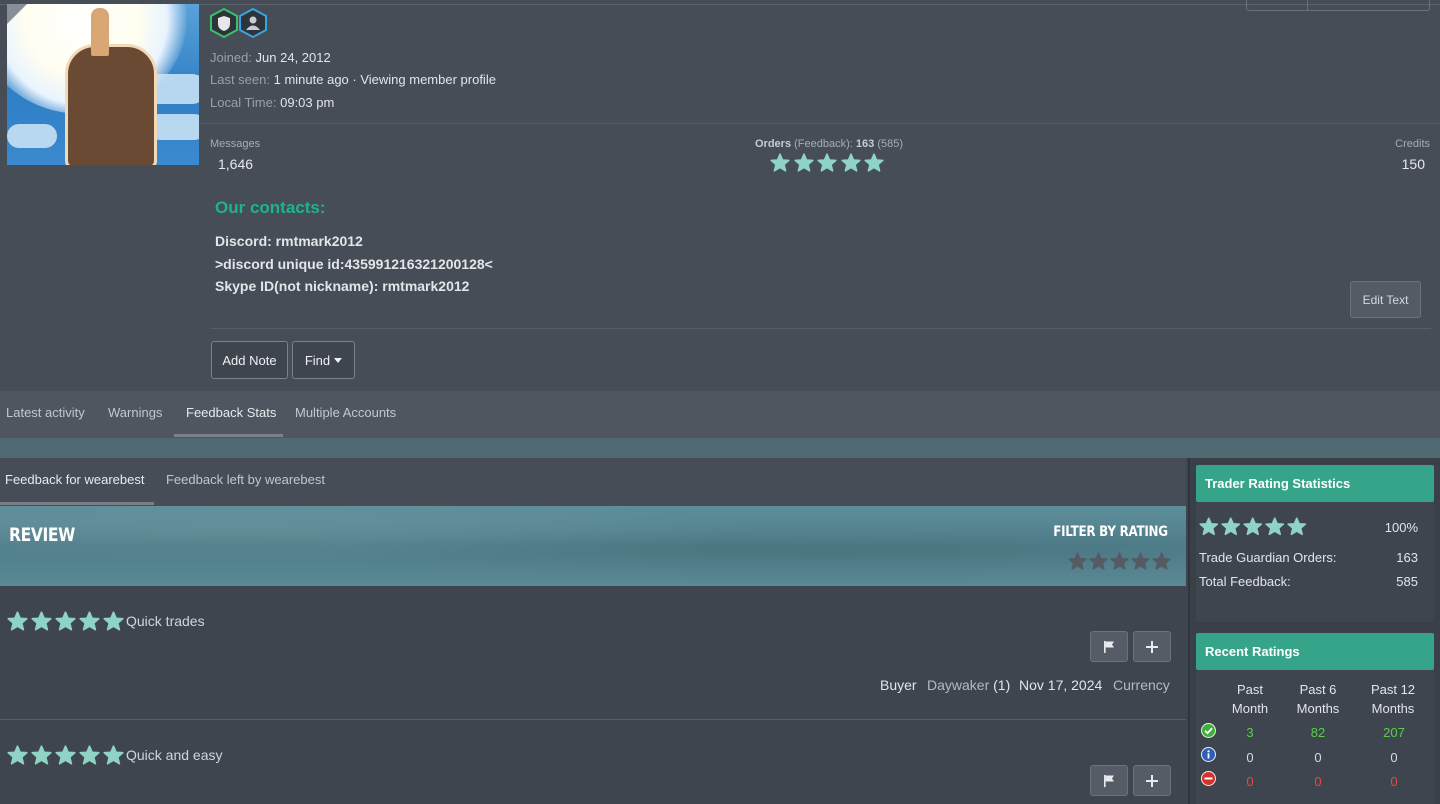  I want to click on joined-value: Jun 24, 2012, so click(293, 57).